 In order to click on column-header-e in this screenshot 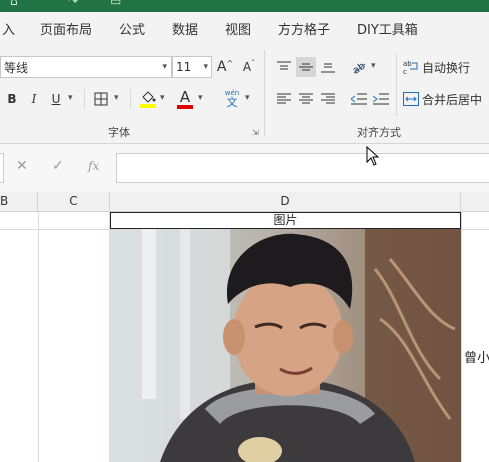, I will do `click(475, 201)`.